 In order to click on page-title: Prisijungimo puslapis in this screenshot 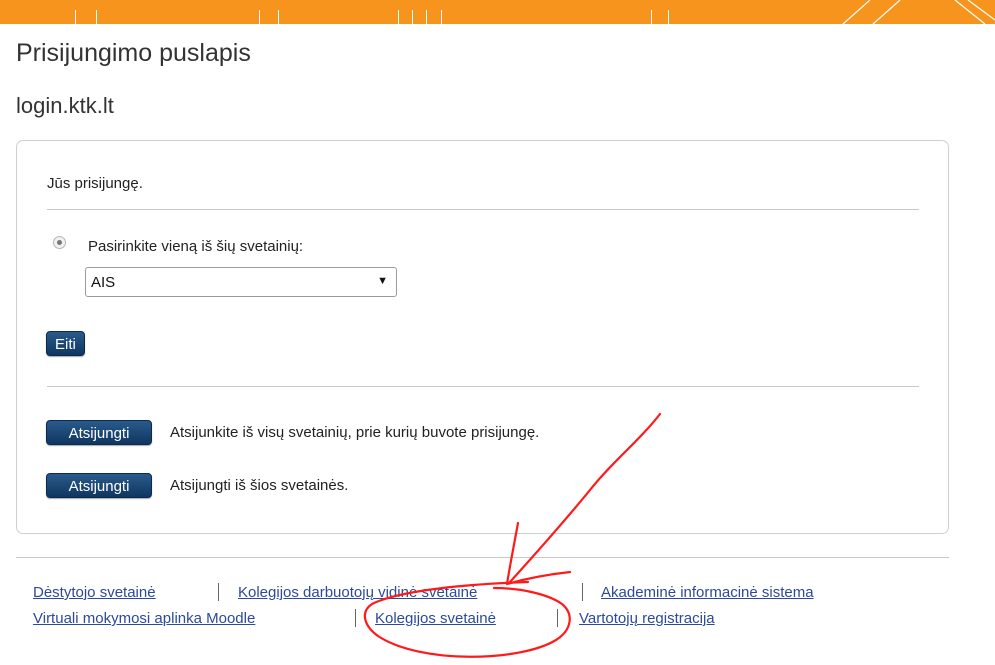, I will do `click(133, 53)`.